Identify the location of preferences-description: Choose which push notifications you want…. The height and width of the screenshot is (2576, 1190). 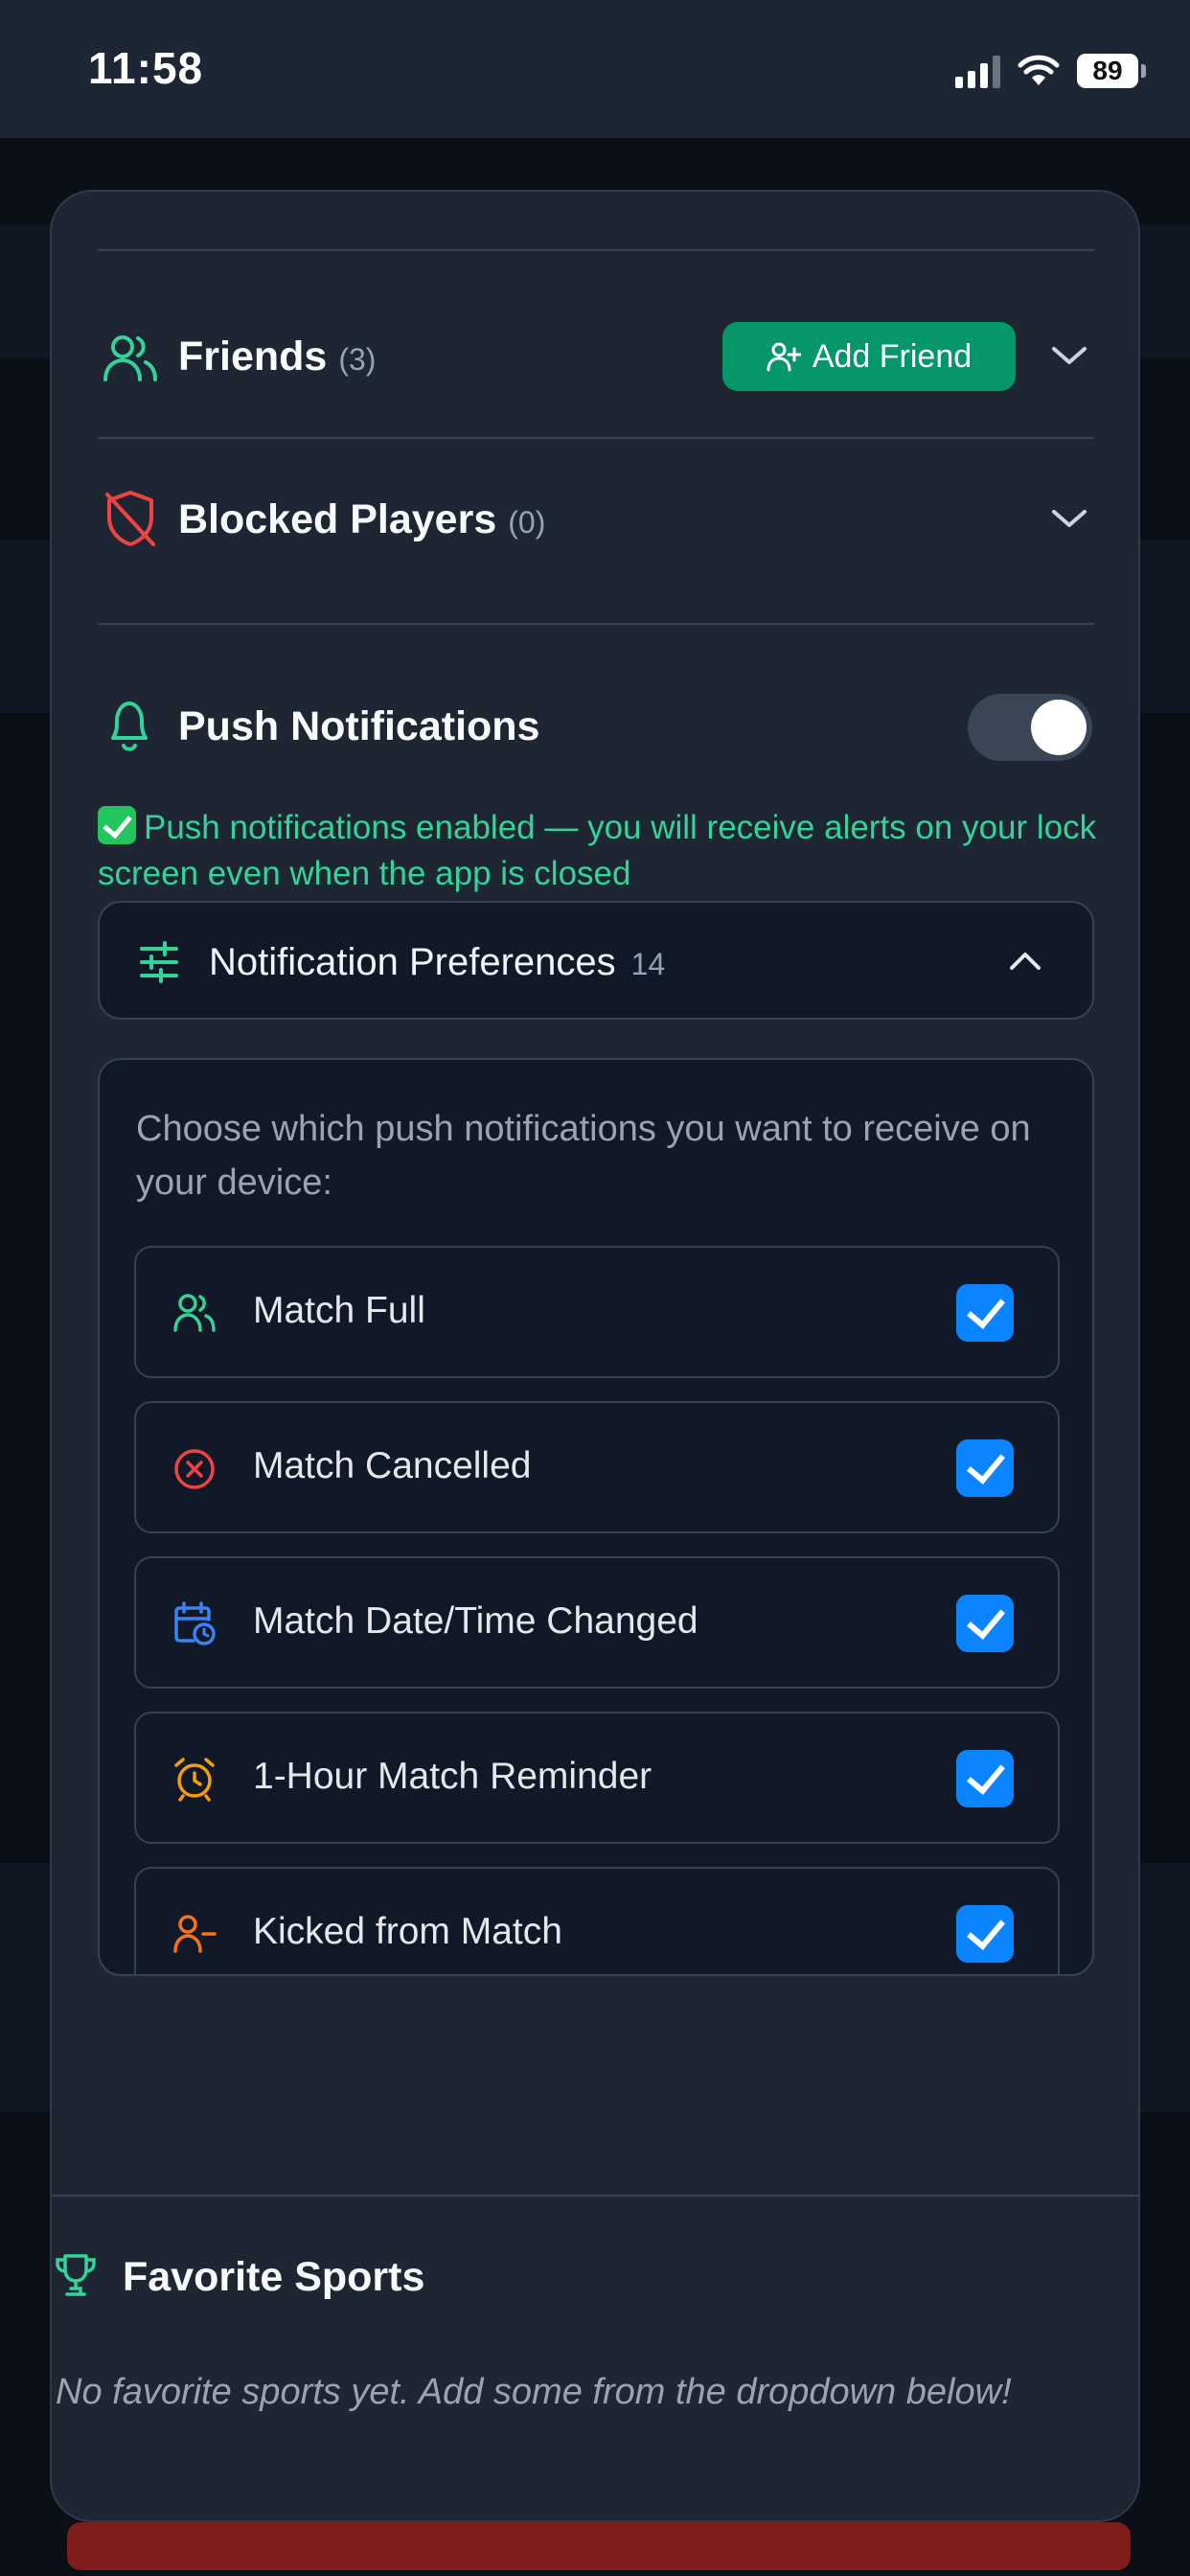
(584, 1156).